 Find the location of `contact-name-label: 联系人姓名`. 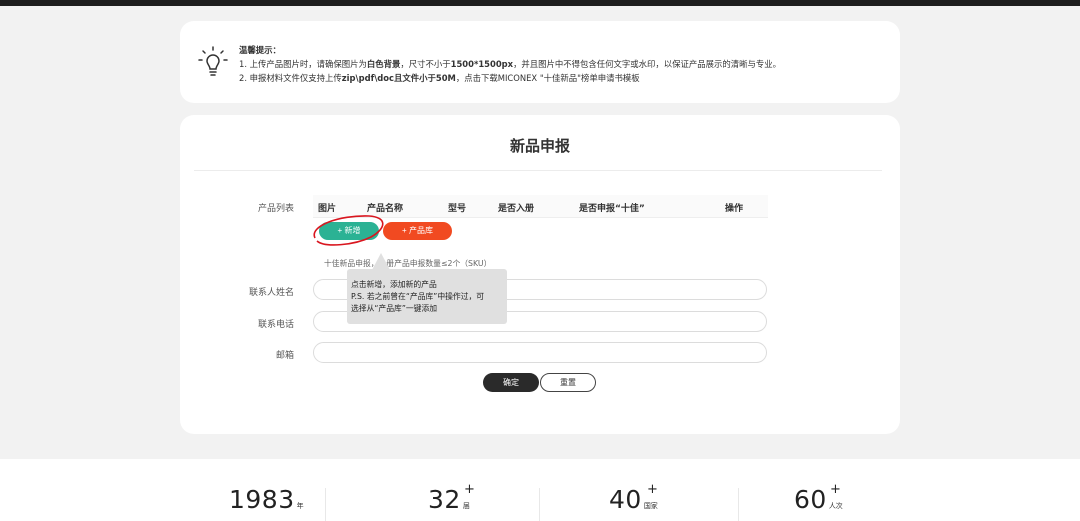

contact-name-label: 联系人姓名 is located at coordinates (271, 293).